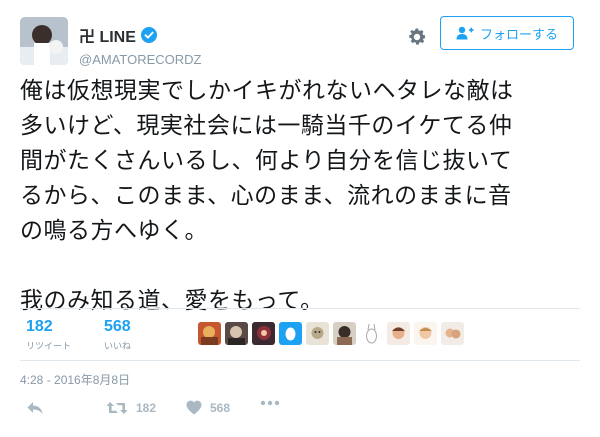 Image resolution: width=600 pixels, height=437 pixels. Describe the element at coordinates (140, 59) in the screenshot. I see `user-handle: @AMATORECORDZ` at that location.